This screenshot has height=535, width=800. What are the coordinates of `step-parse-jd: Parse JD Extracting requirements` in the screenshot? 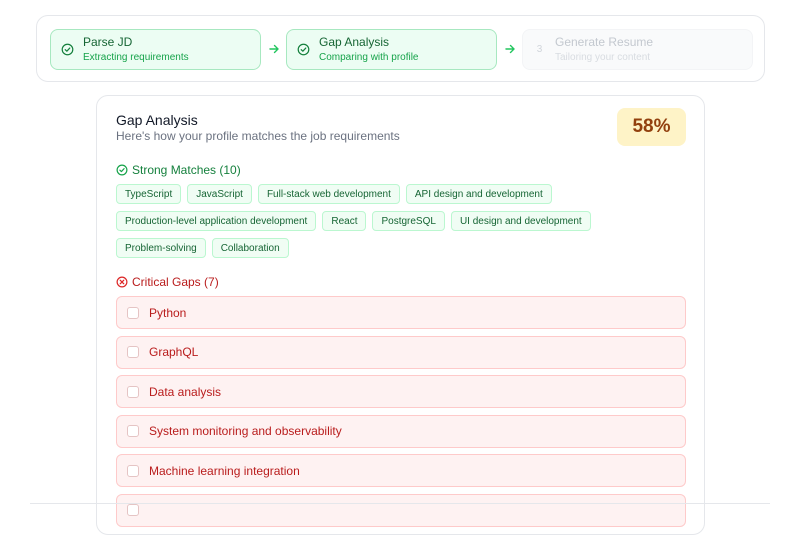 It's located at (155, 49).